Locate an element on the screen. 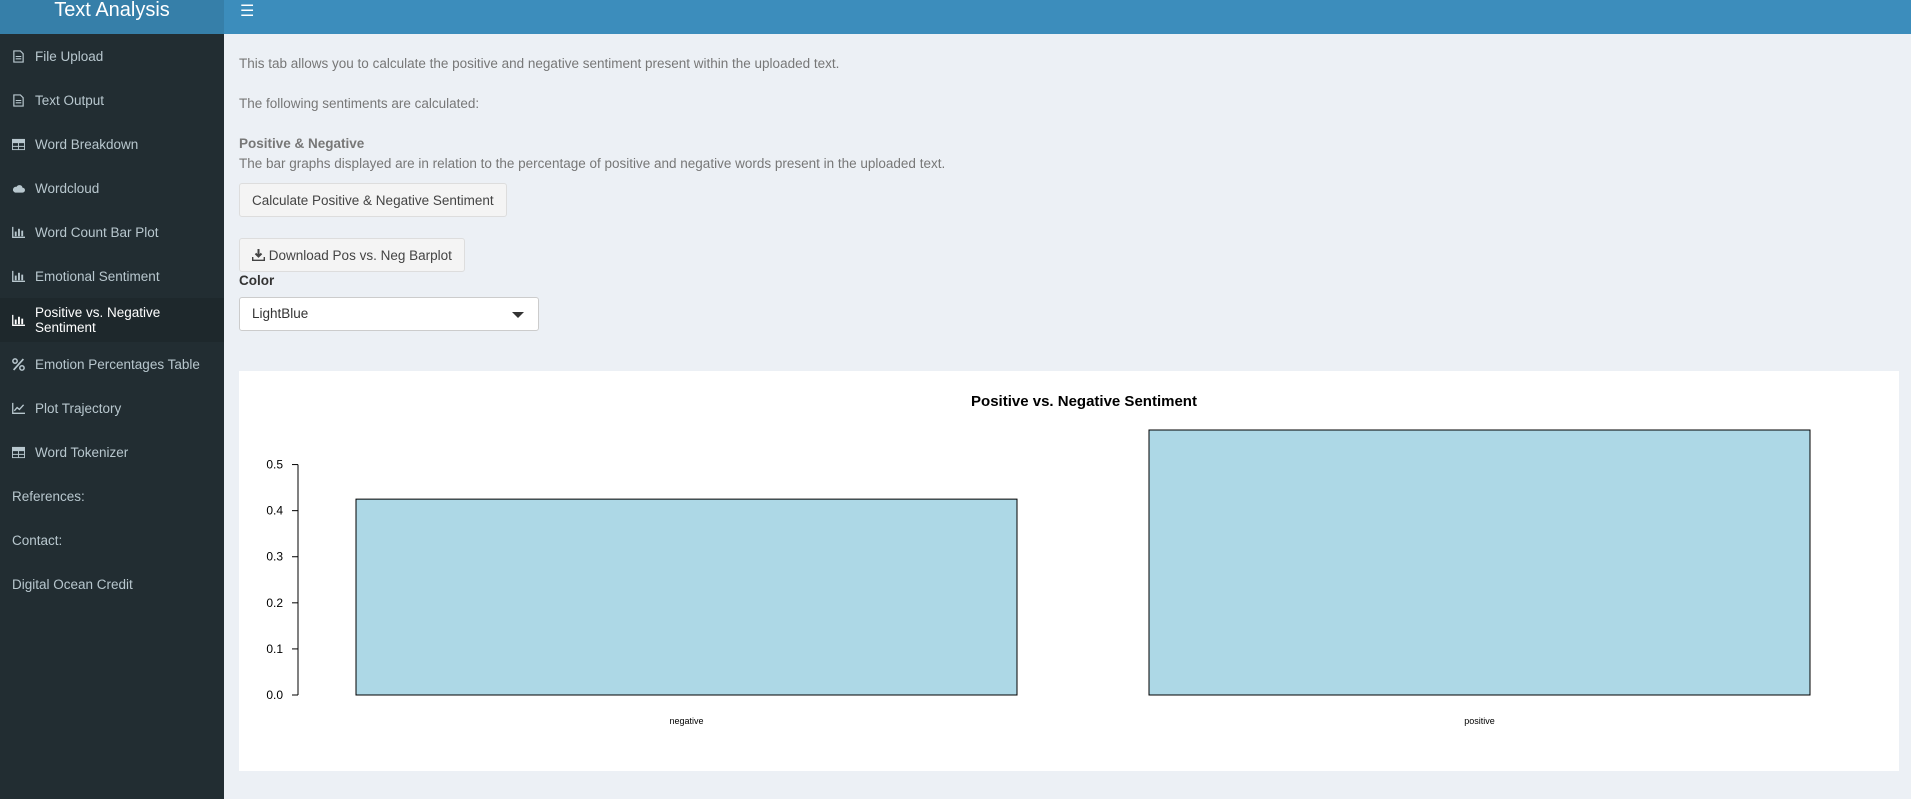 Image resolution: width=1911 pixels, height=799 pixels. y-tick-label: 0.0 is located at coordinates (274, 695).